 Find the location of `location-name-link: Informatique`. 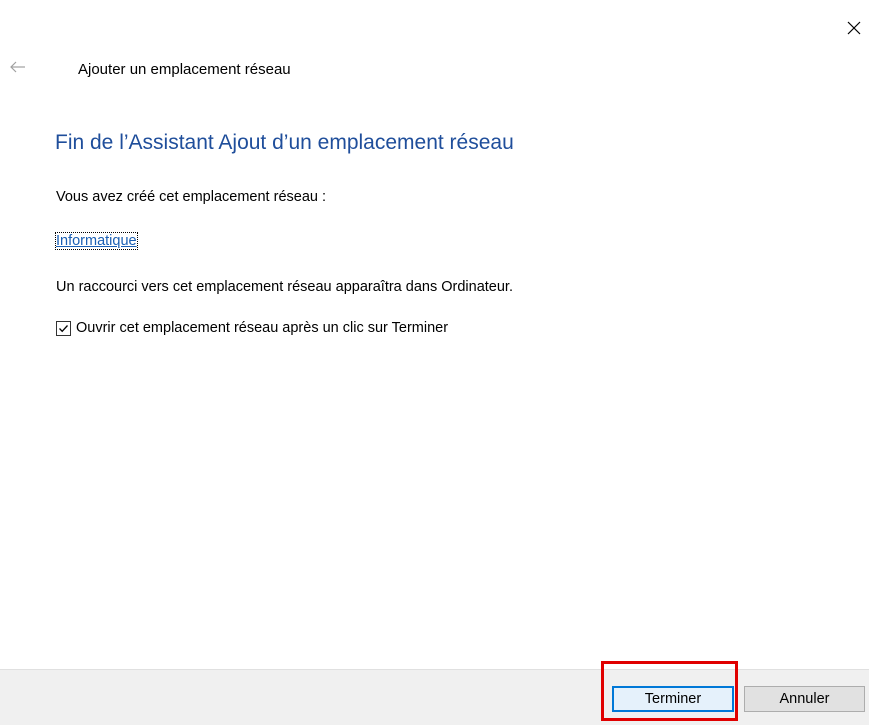

location-name-link: Informatique is located at coordinates (96, 241).